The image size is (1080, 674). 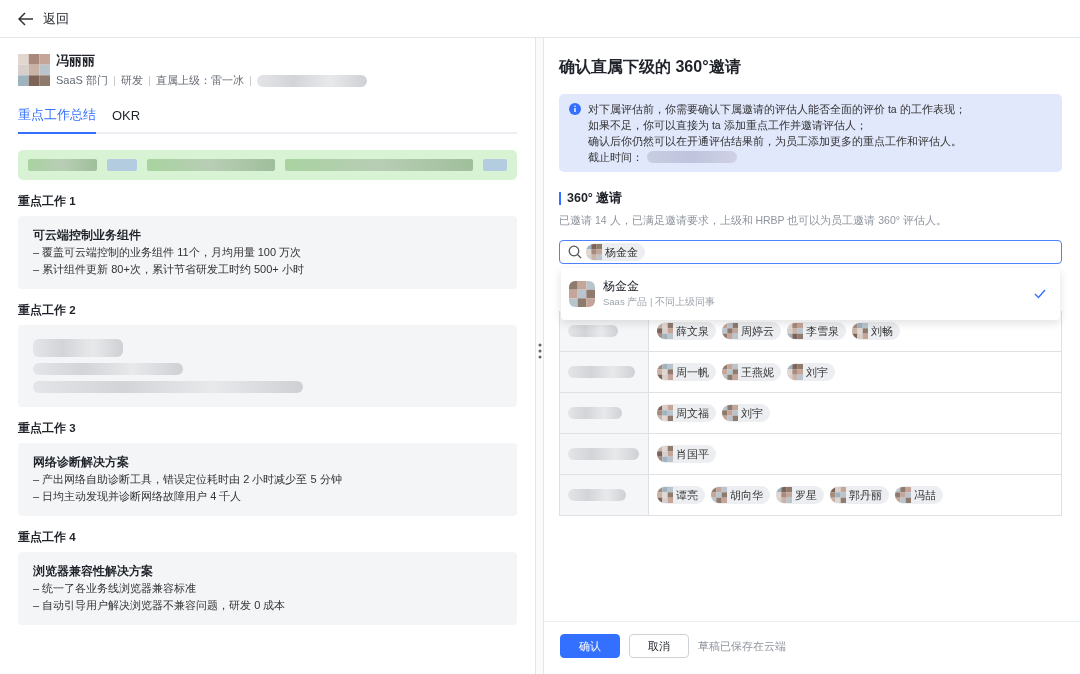 What do you see at coordinates (686, 331) in the screenshot?
I see `person-chip: 薛文泉` at bounding box center [686, 331].